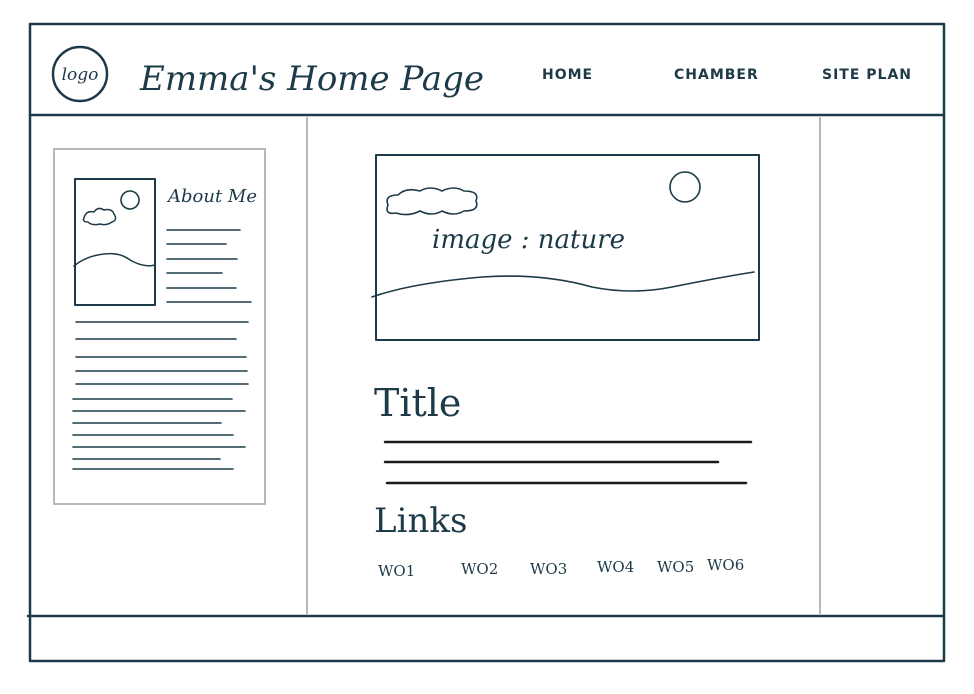 The width and height of the screenshot is (974, 694). Describe the element at coordinates (716, 75) in the screenshot. I see `nav-chamber: CHAMBER` at that location.